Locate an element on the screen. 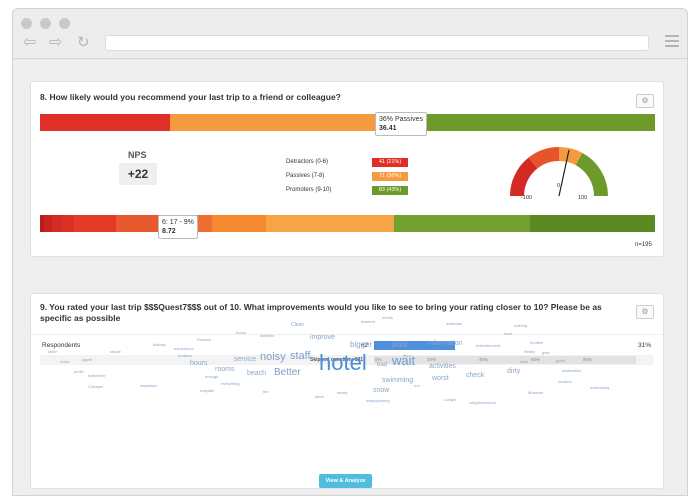  word-cloud-term: fault is located at coordinates (524, 362).